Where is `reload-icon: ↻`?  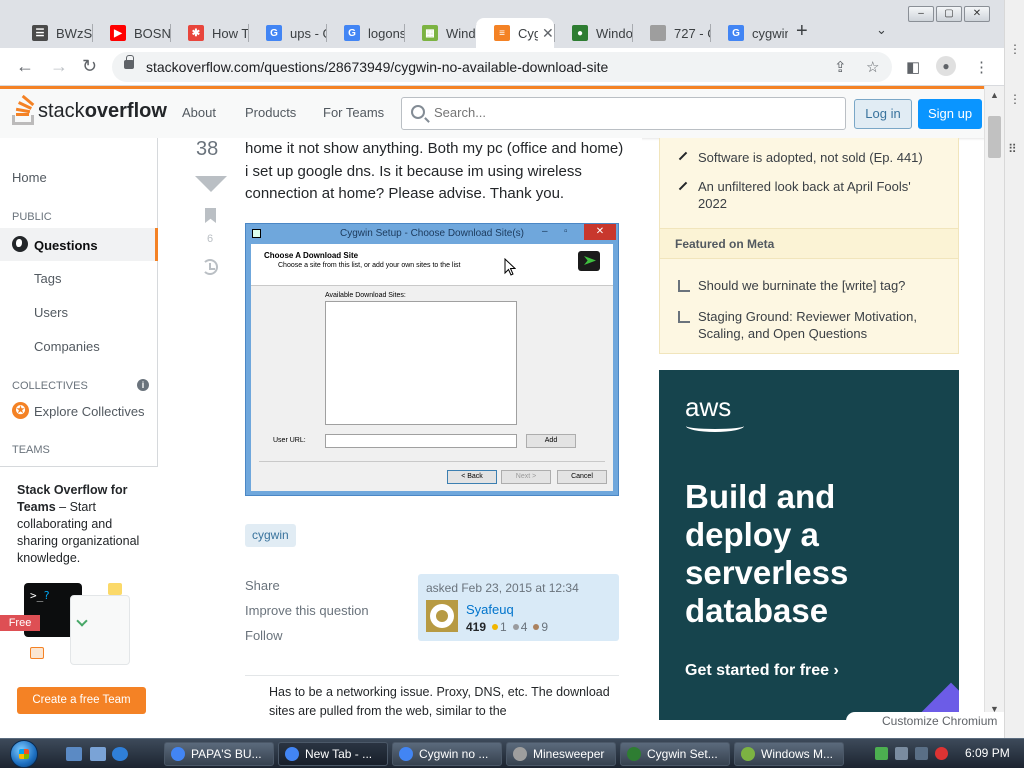 reload-icon: ↻ is located at coordinates (89, 66).